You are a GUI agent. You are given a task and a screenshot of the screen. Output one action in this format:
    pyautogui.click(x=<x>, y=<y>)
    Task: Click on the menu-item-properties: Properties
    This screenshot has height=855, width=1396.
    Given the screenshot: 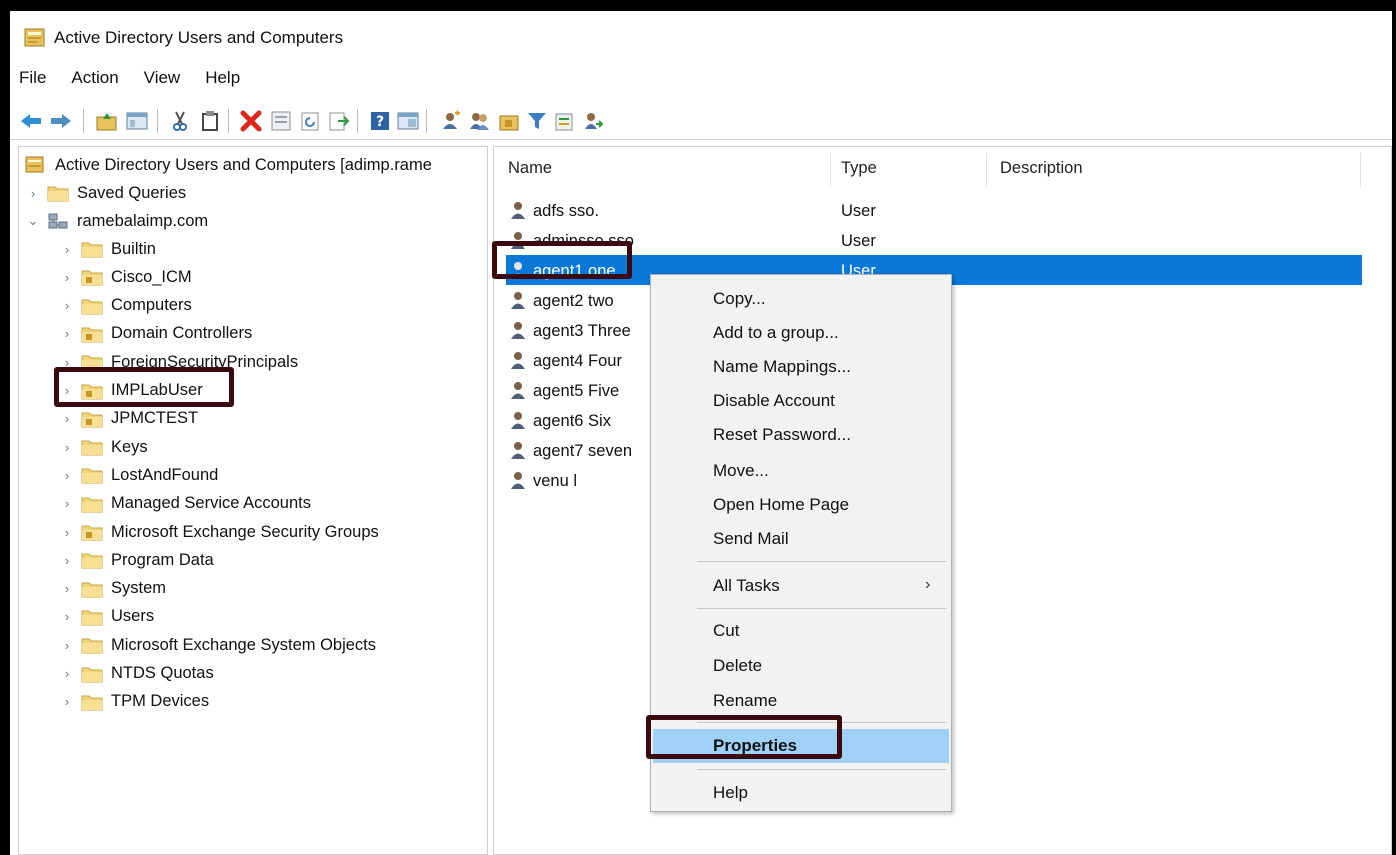 What is the action you would take?
    pyautogui.click(x=755, y=746)
    